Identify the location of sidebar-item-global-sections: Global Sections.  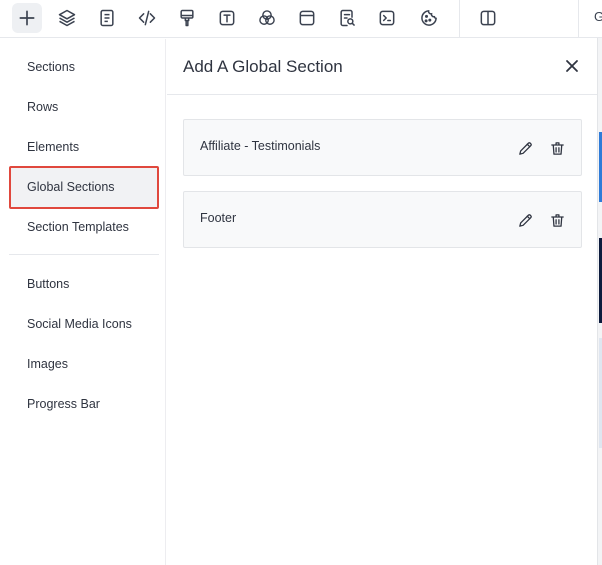
(71, 187).